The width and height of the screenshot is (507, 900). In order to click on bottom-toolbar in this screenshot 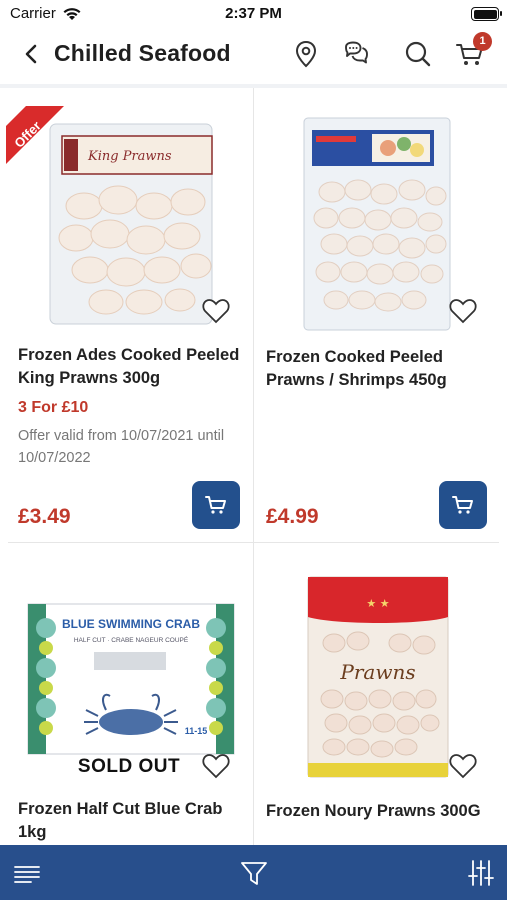, I will do `click(253, 872)`.